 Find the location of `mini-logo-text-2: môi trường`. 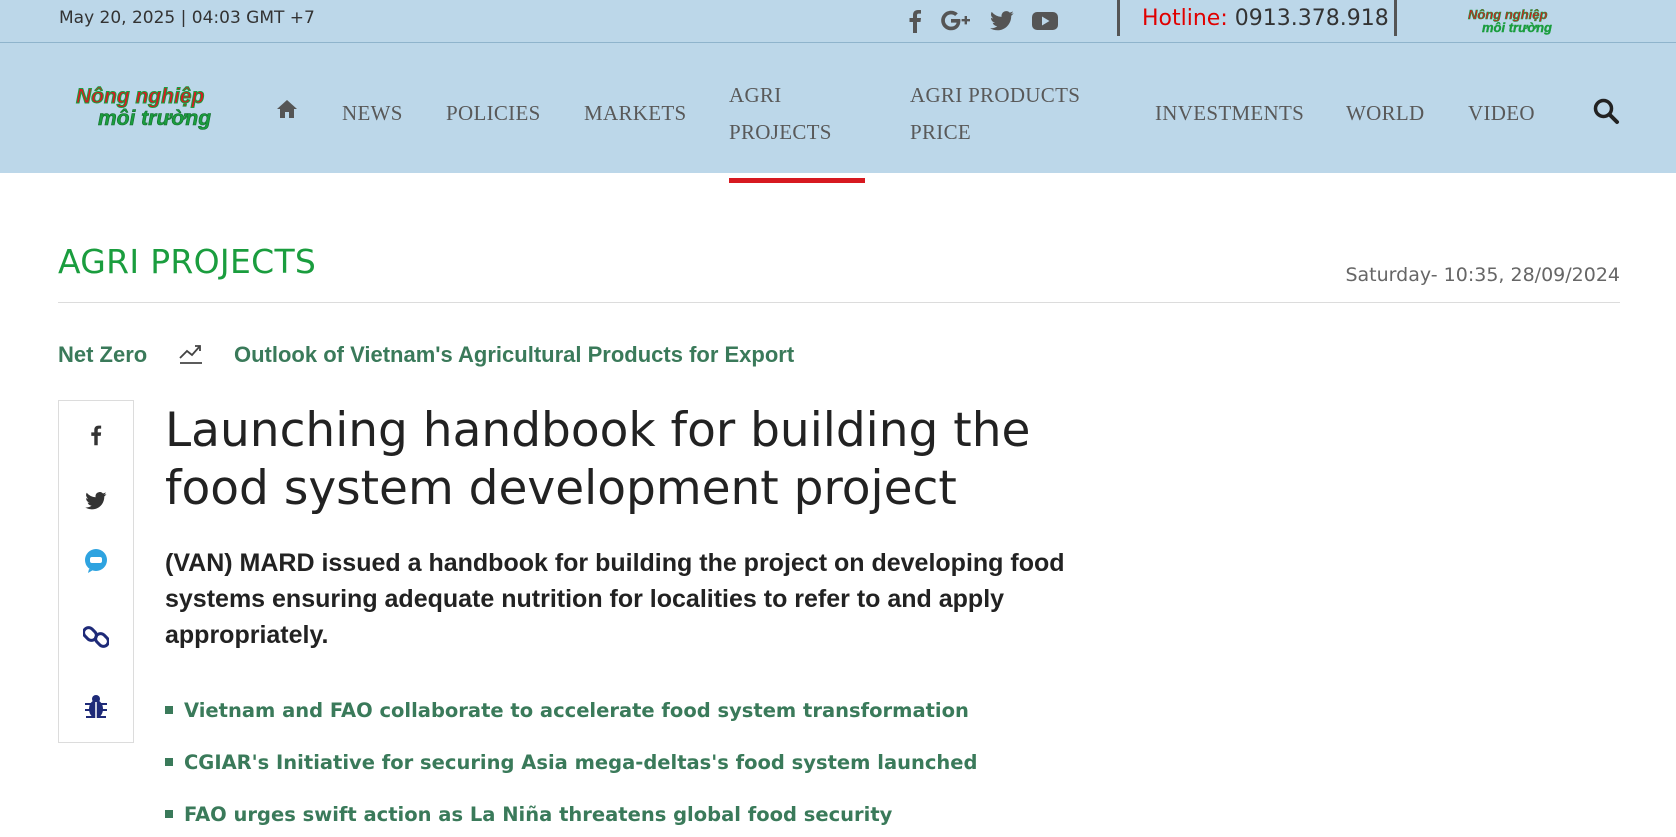

mini-logo-text-2: môi trường is located at coordinates (1517, 27).